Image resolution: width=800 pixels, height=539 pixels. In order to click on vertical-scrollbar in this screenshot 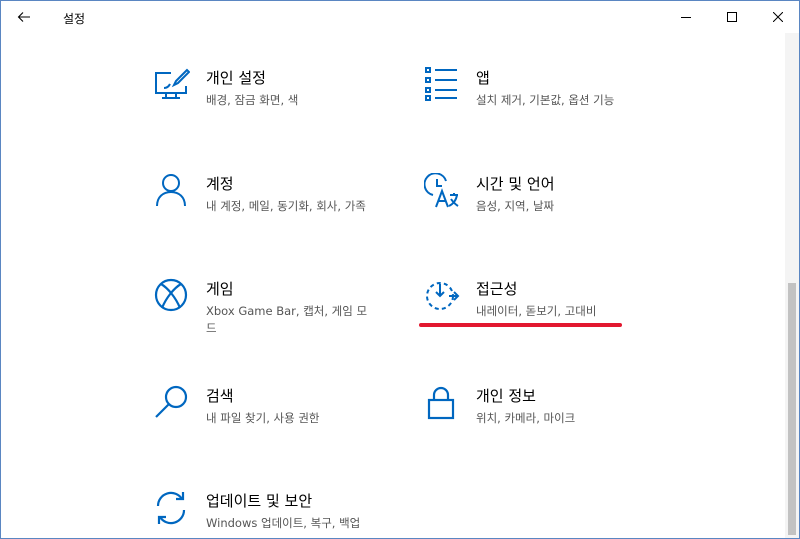, I will do `click(792, 285)`.